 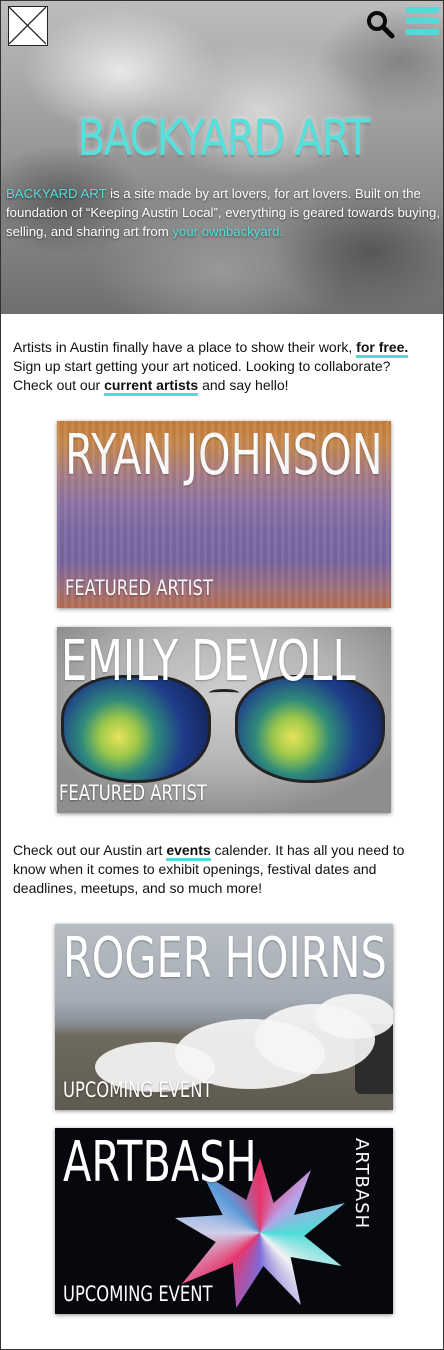 What do you see at coordinates (28, 26) in the screenshot?
I see `image-placeholder-icon` at bounding box center [28, 26].